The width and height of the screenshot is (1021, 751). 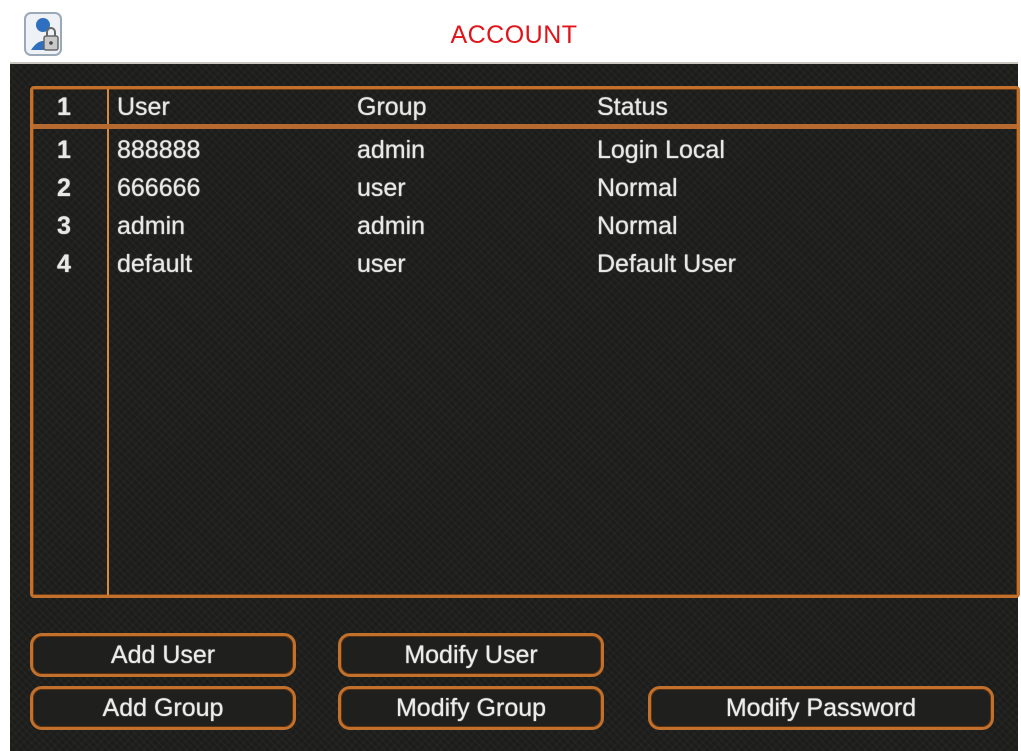 What do you see at coordinates (525, 191) in the screenshot?
I see `table-row: 2 666666 user Normal` at bounding box center [525, 191].